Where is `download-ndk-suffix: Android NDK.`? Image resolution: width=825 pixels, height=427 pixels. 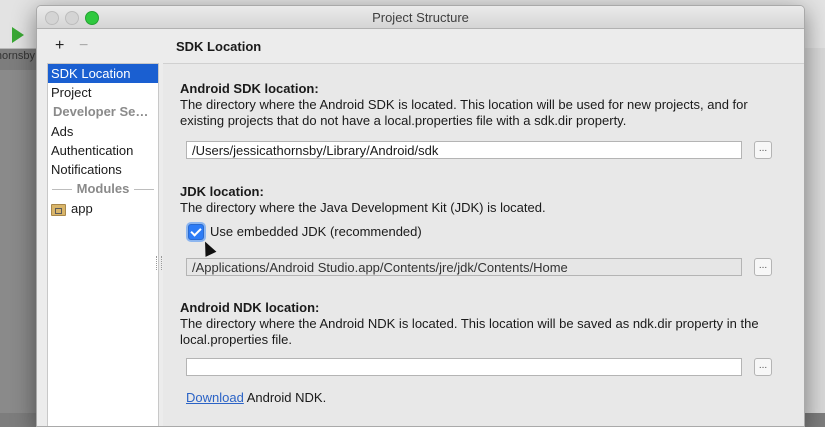 download-ndk-suffix: Android NDK. is located at coordinates (285, 397).